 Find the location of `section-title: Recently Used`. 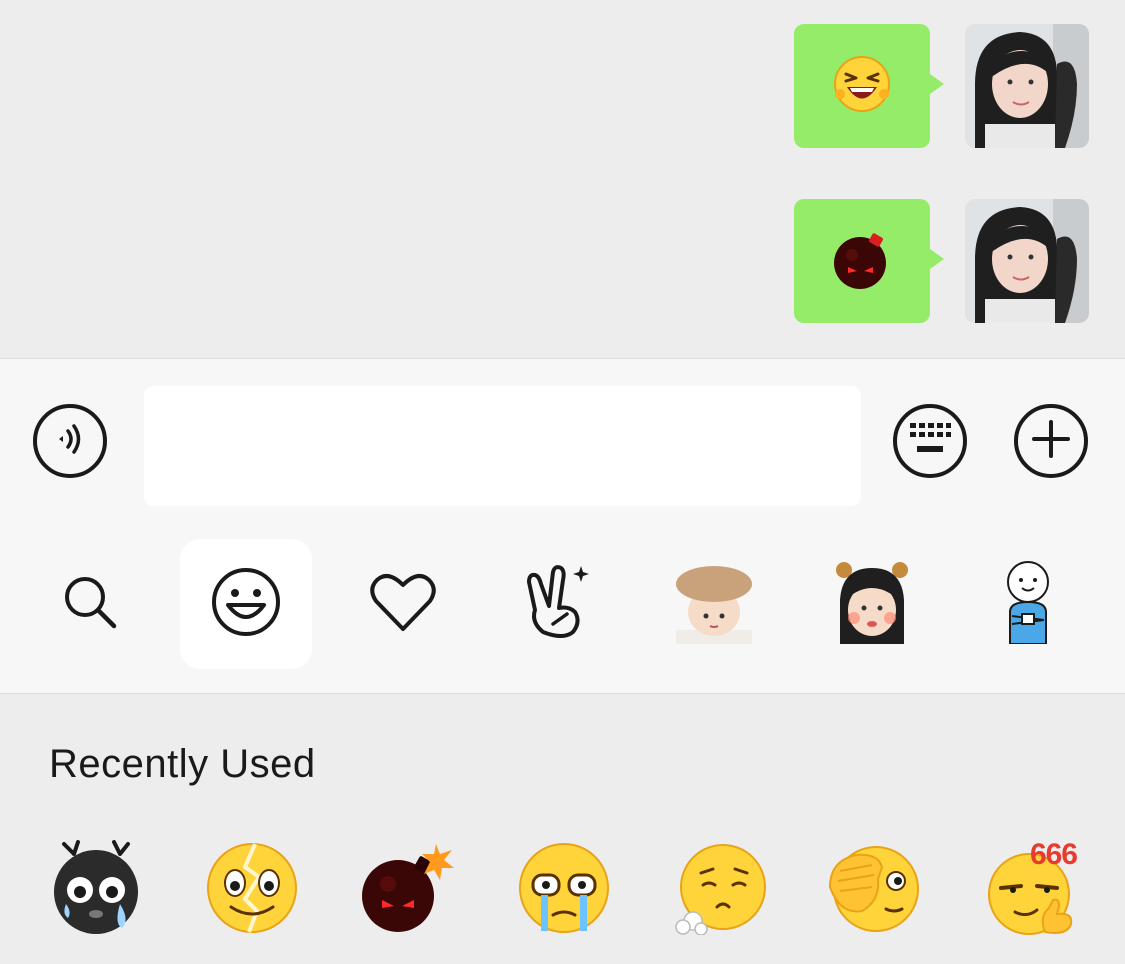

section-title: Recently Used is located at coordinates (182, 764).